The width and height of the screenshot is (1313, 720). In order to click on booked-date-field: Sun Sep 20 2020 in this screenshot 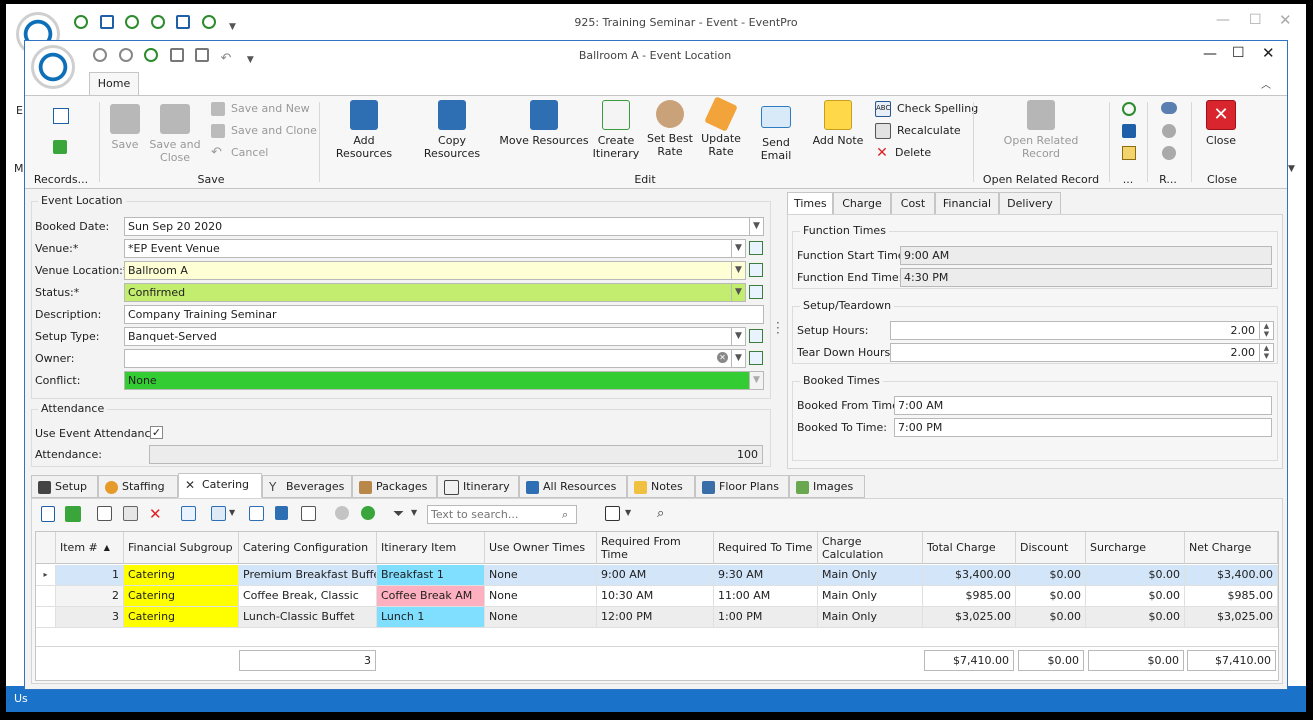, I will do `click(437, 226)`.